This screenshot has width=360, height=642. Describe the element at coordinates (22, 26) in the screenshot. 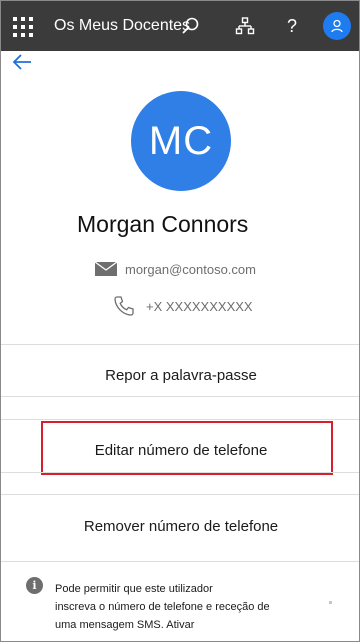

I see `waffle-icon` at that location.